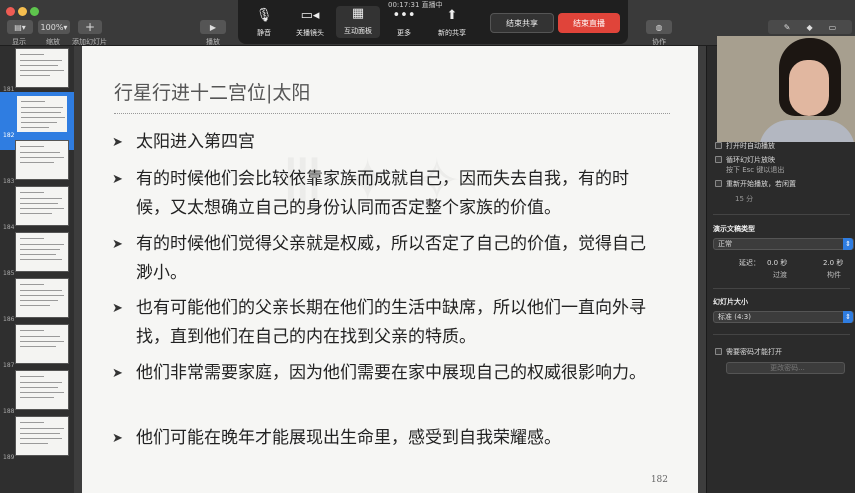  Describe the element at coordinates (358, 31) in the screenshot. I see `whiteboard-label: 互动面板` at that location.